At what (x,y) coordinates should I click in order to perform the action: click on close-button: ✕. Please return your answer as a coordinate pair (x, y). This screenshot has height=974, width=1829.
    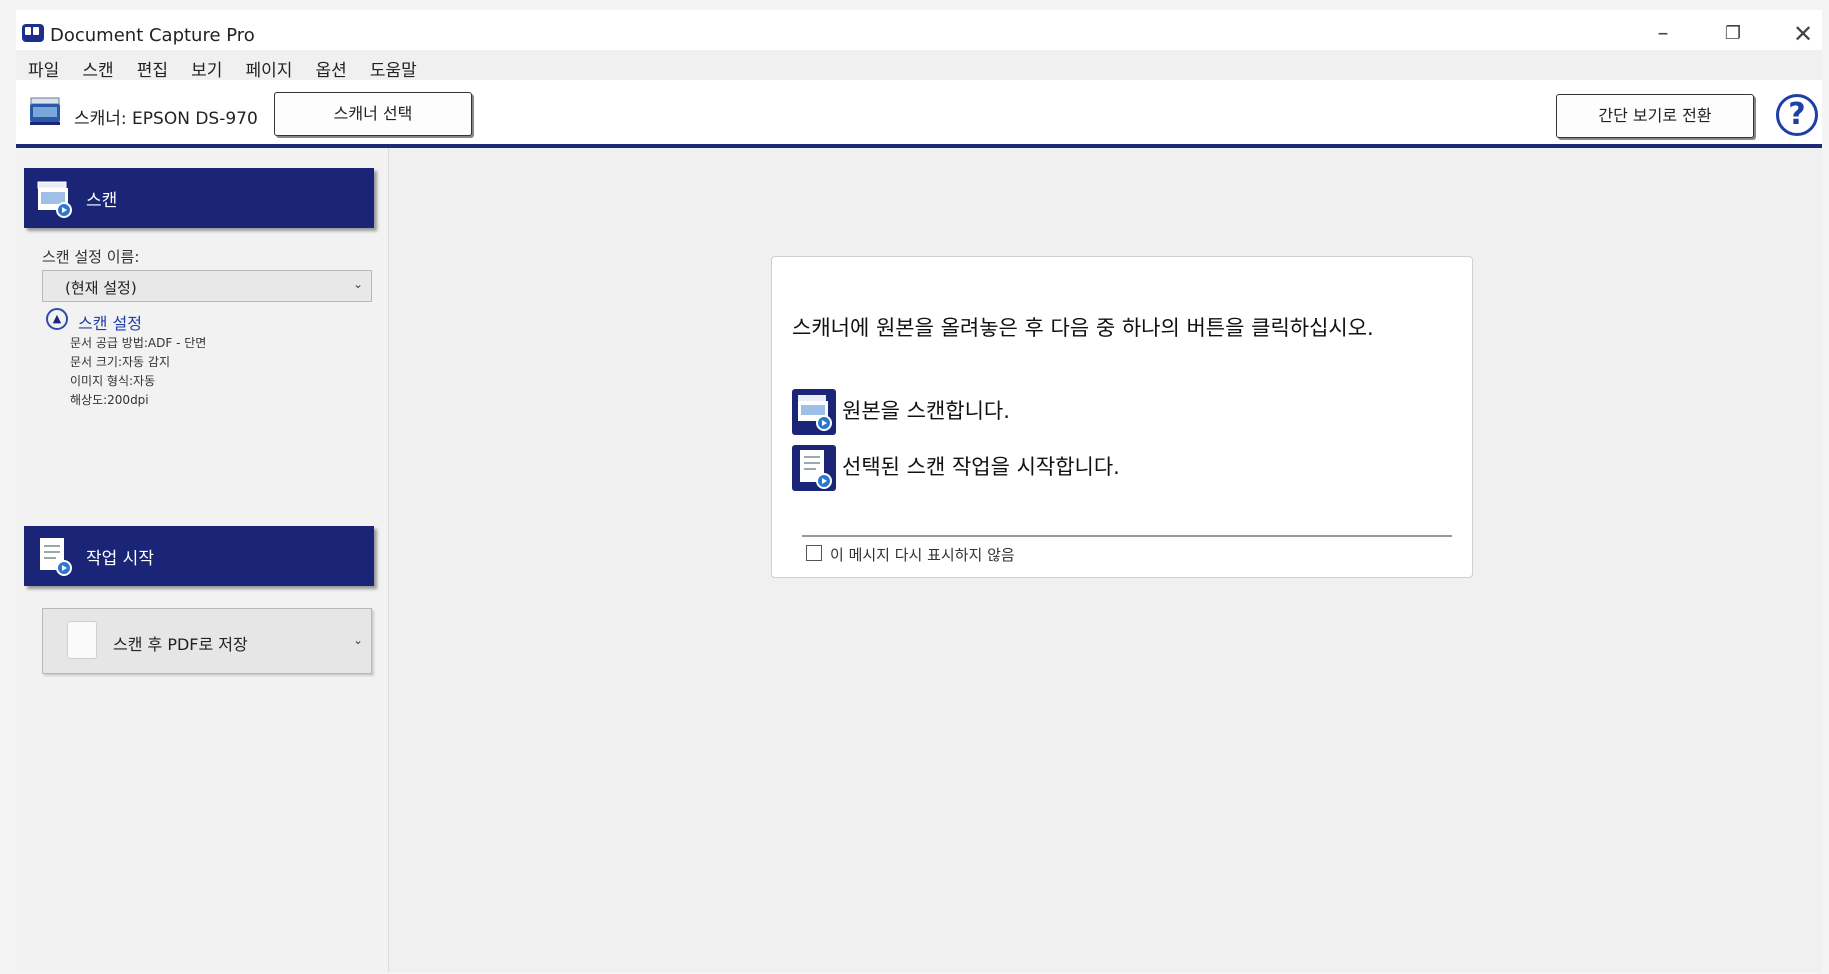
    Looking at the image, I should click on (1803, 34).